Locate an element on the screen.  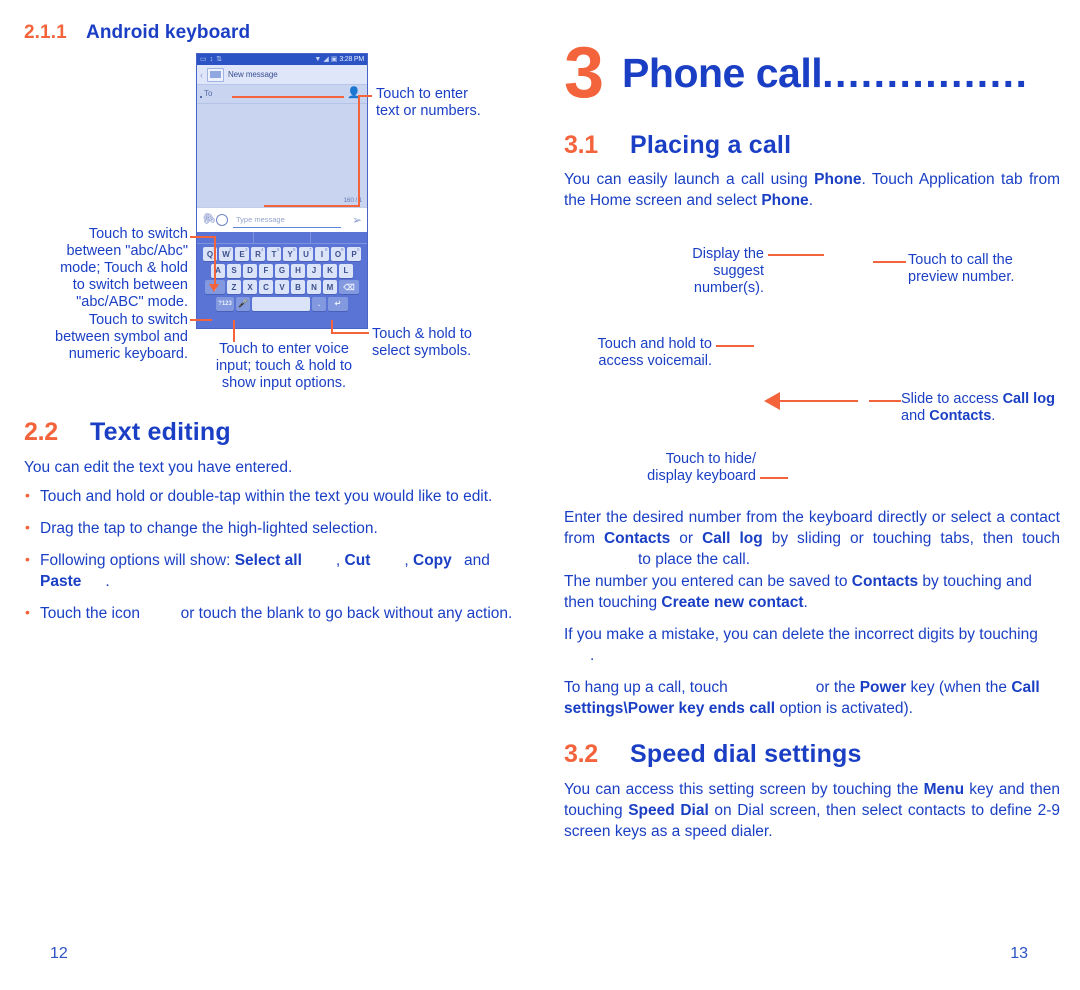
leader-line-slide-dash is located at coordinates (885, 401).